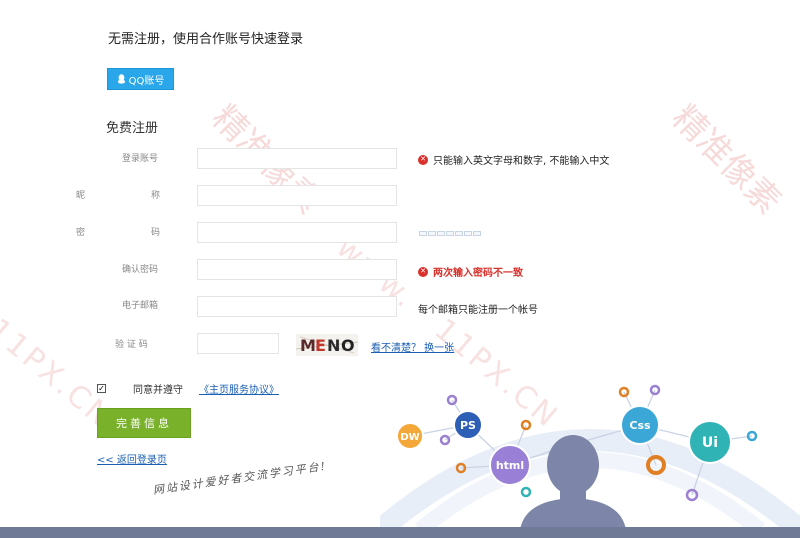 The width and height of the screenshot is (800, 538). Describe the element at coordinates (297, 158) in the screenshot. I see `account-input` at that location.